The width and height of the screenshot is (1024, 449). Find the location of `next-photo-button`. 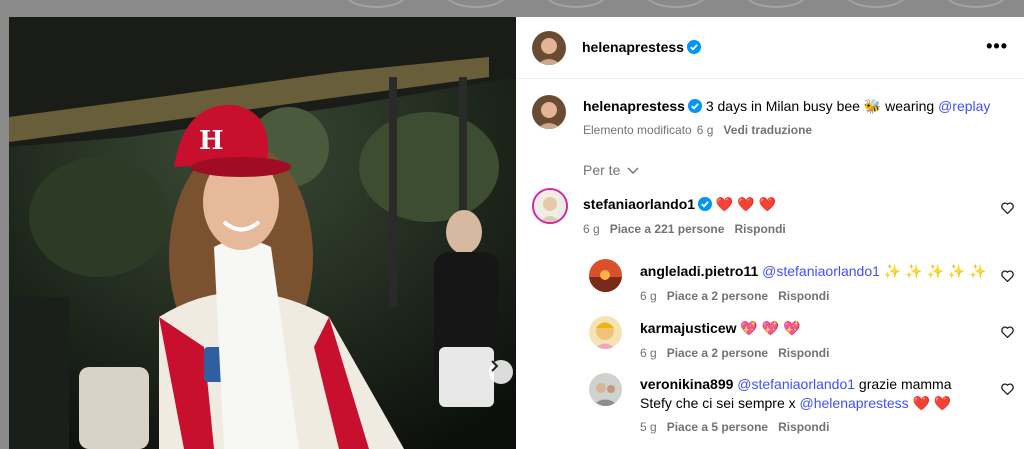

next-photo-button is located at coordinates (501, 372).